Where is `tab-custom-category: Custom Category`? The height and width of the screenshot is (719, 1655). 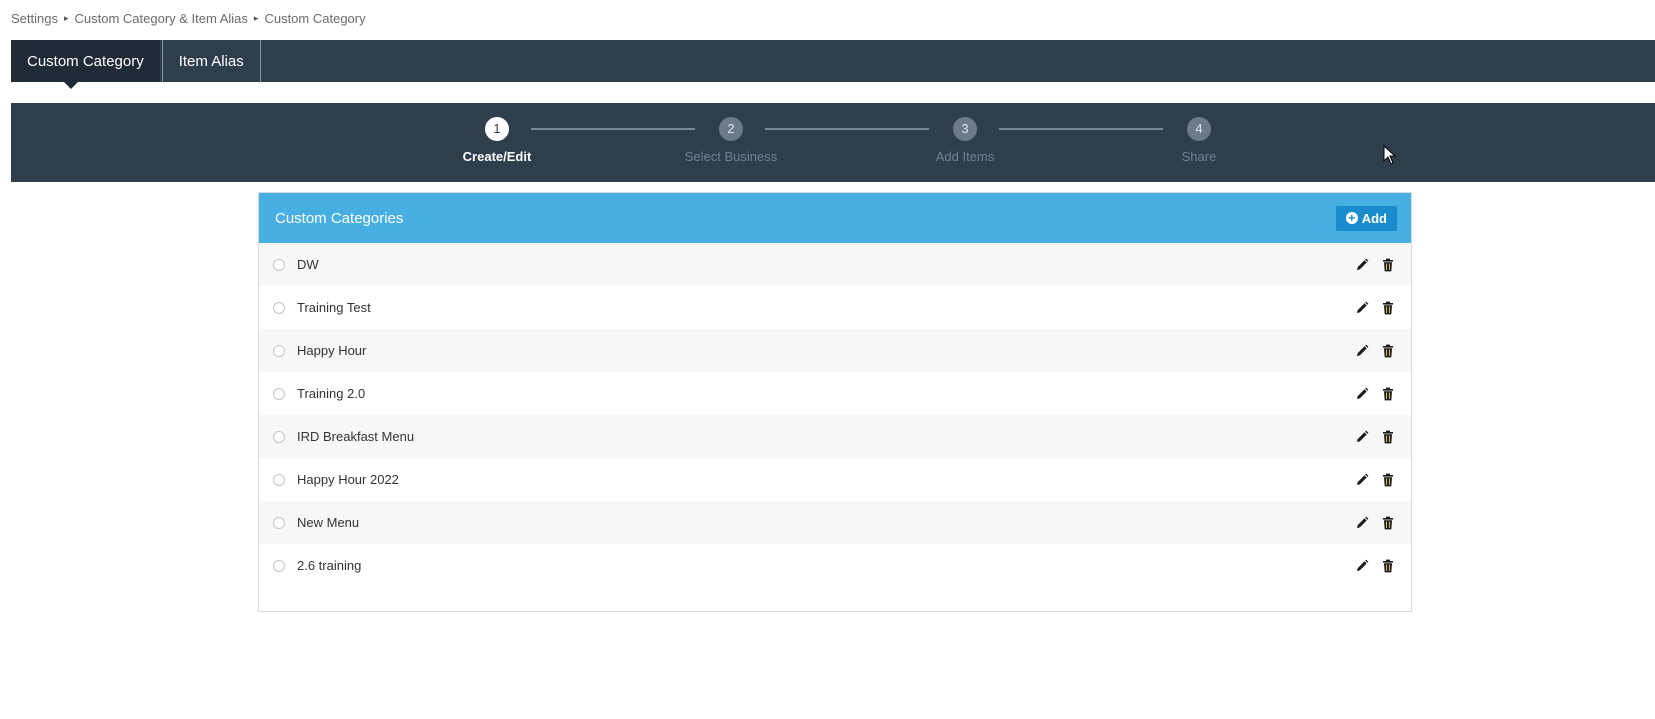
tab-custom-category: Custom Category is located at coordinates (85, 64).